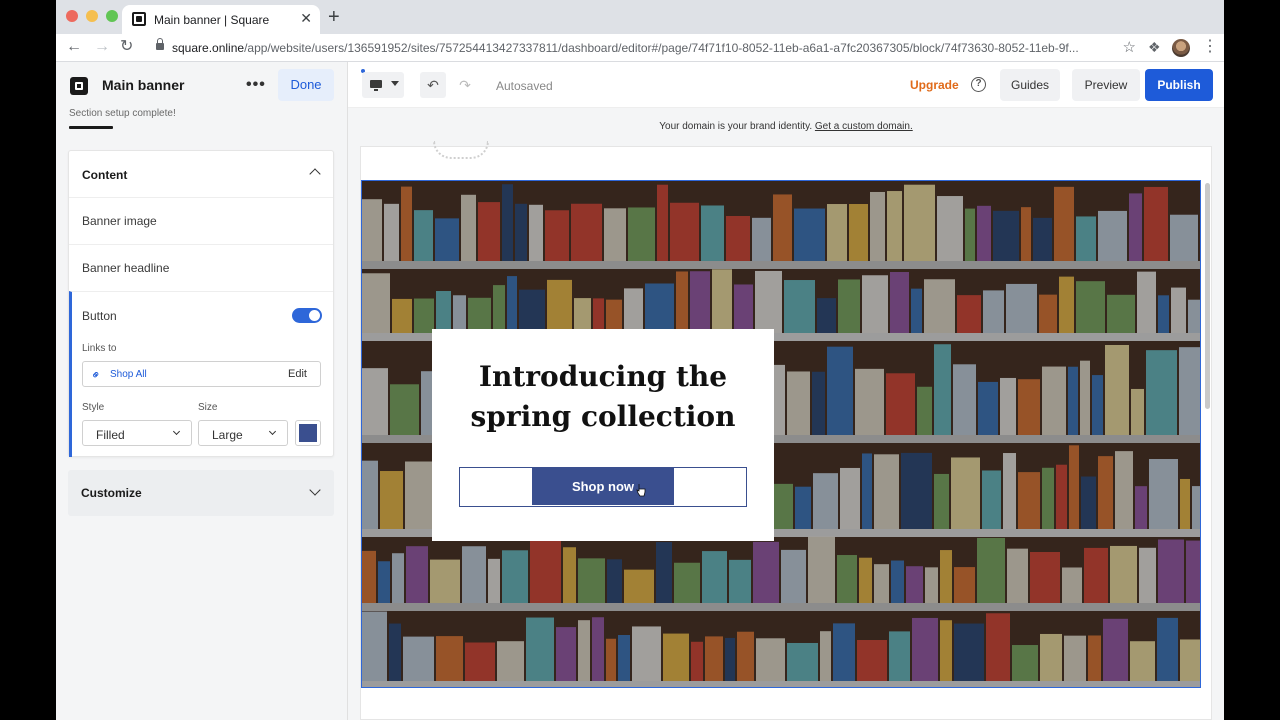  What do you see at coordinates (99, 348) in the screenshot?
I see `links-to-label: Links to` at bounding box center [99, 348].